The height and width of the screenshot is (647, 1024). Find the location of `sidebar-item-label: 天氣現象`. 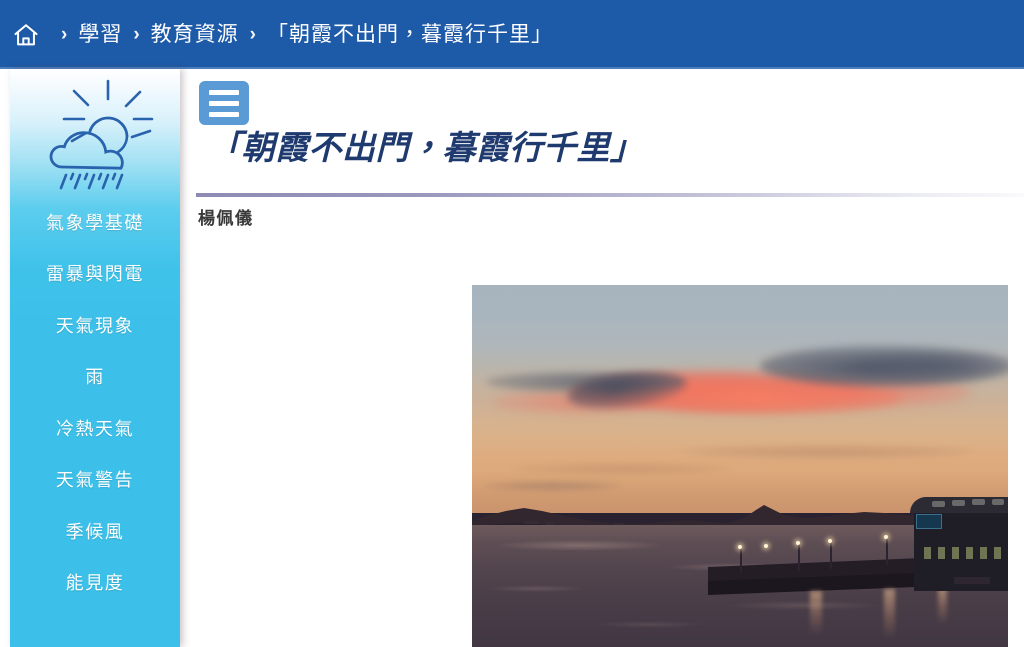

sidebar-item-label: 天氣現象 is located at coordinates (95, 325).